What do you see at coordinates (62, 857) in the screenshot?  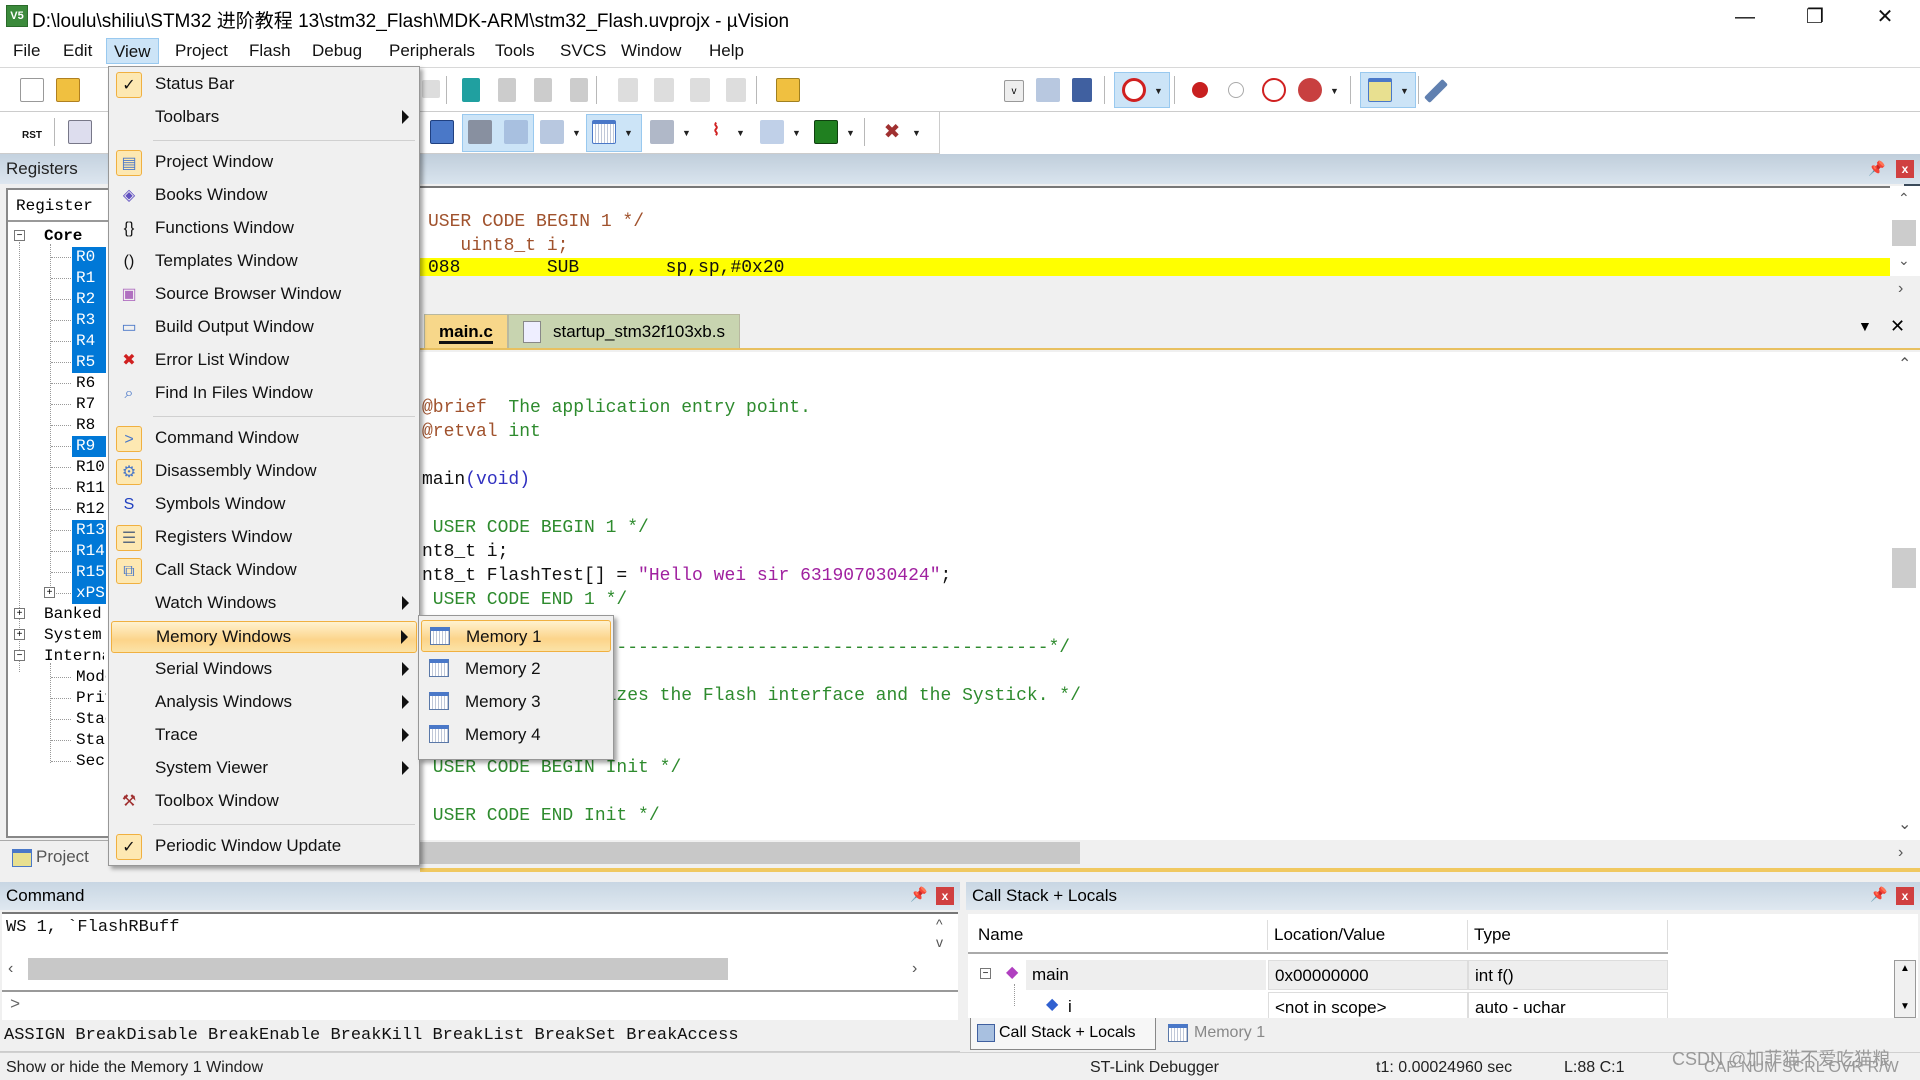 I see `tab-project: Project` at bounding box center [62, 857].